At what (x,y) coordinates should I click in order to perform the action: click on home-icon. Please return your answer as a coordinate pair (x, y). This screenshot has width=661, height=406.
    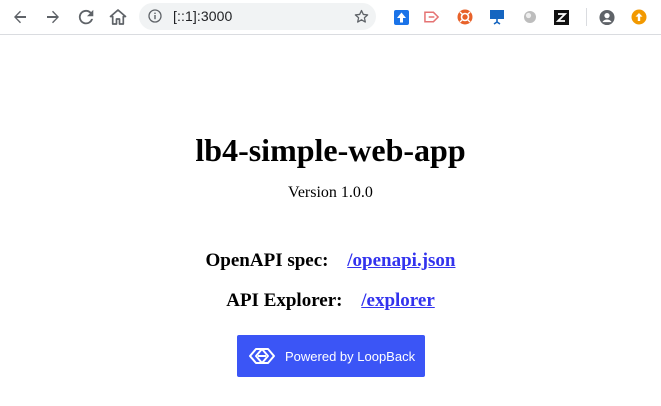
    Looking at the image, I should click on (118, 17).